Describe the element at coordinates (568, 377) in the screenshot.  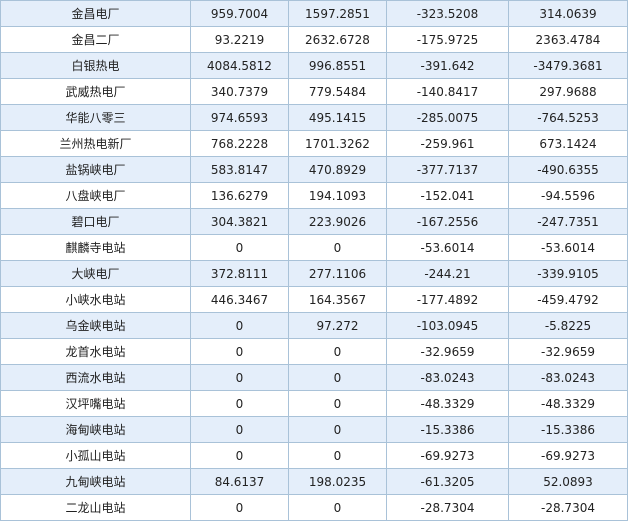
I see `value-col-4-cell: -83.0243` at that location.